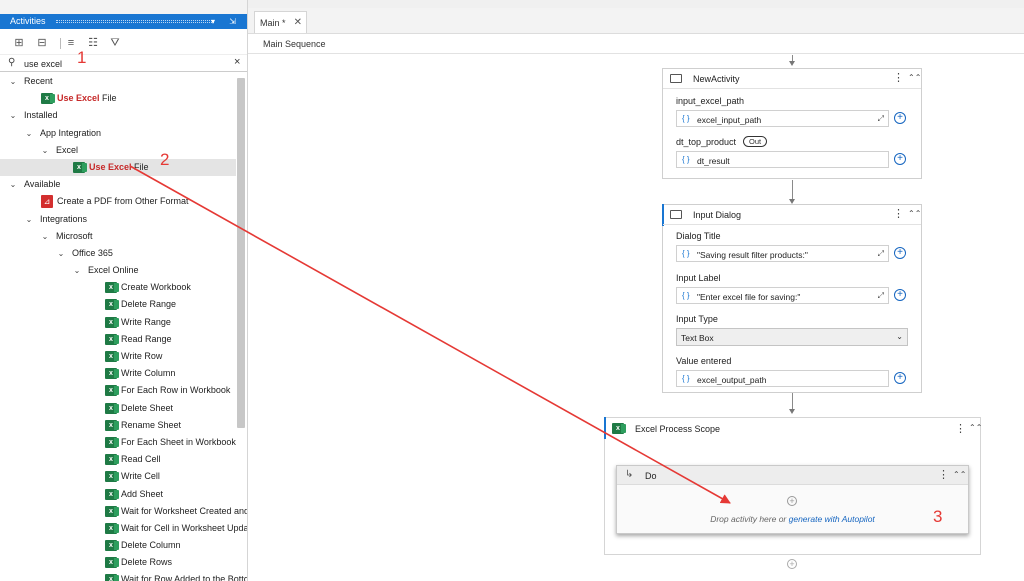 Image resolution: width=1024 pixels, height=581 pixels. I want to click on annotation-number-1: 1, so click(82, 57).